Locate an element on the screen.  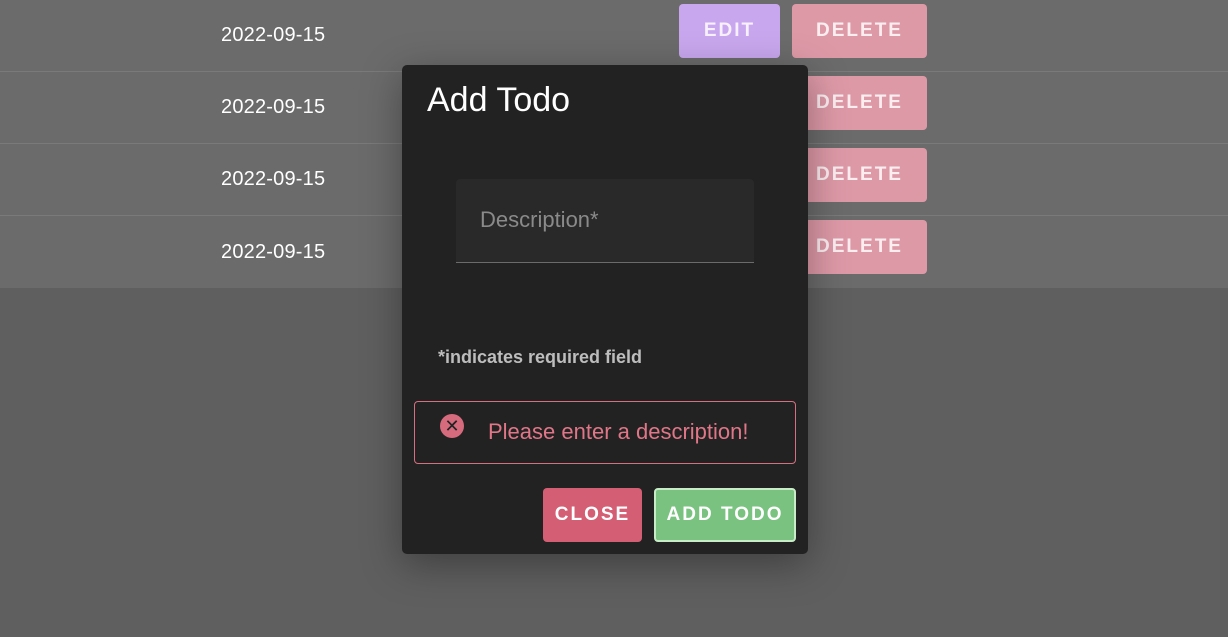
edit-button: EDIT is located at coordinates (729, 31).